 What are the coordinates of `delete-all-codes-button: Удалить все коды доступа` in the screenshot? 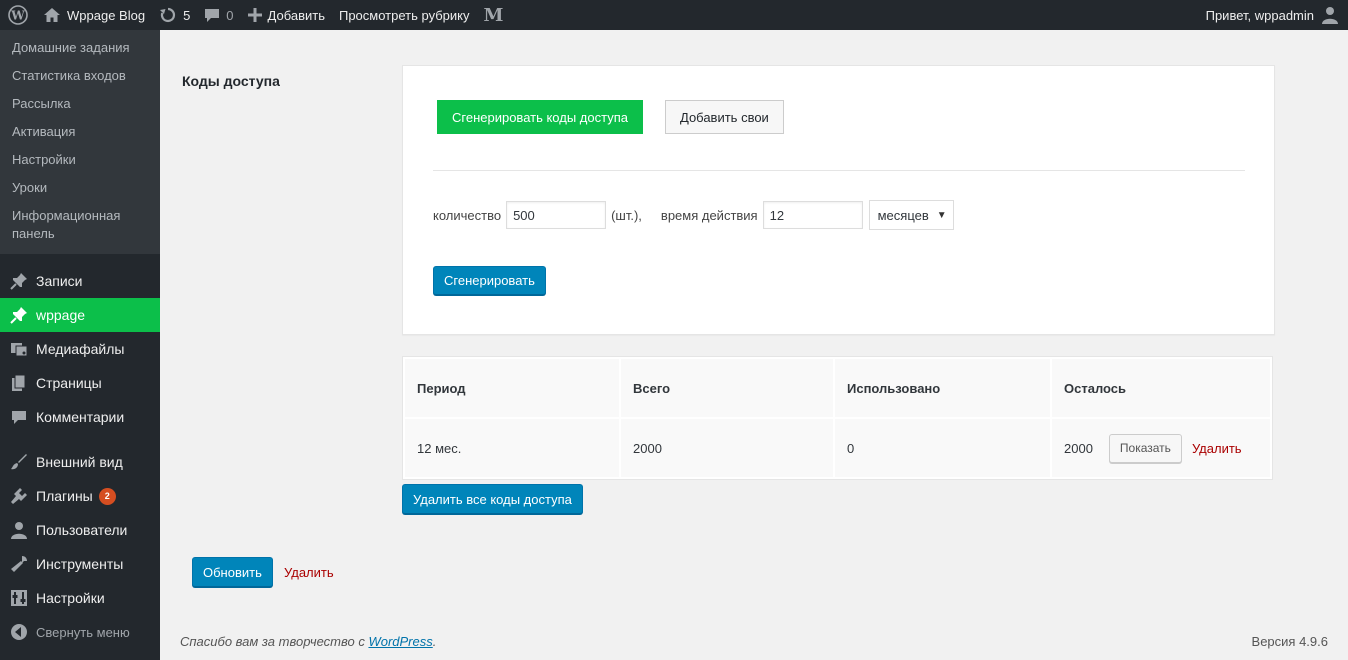 It's located at (492, 499).